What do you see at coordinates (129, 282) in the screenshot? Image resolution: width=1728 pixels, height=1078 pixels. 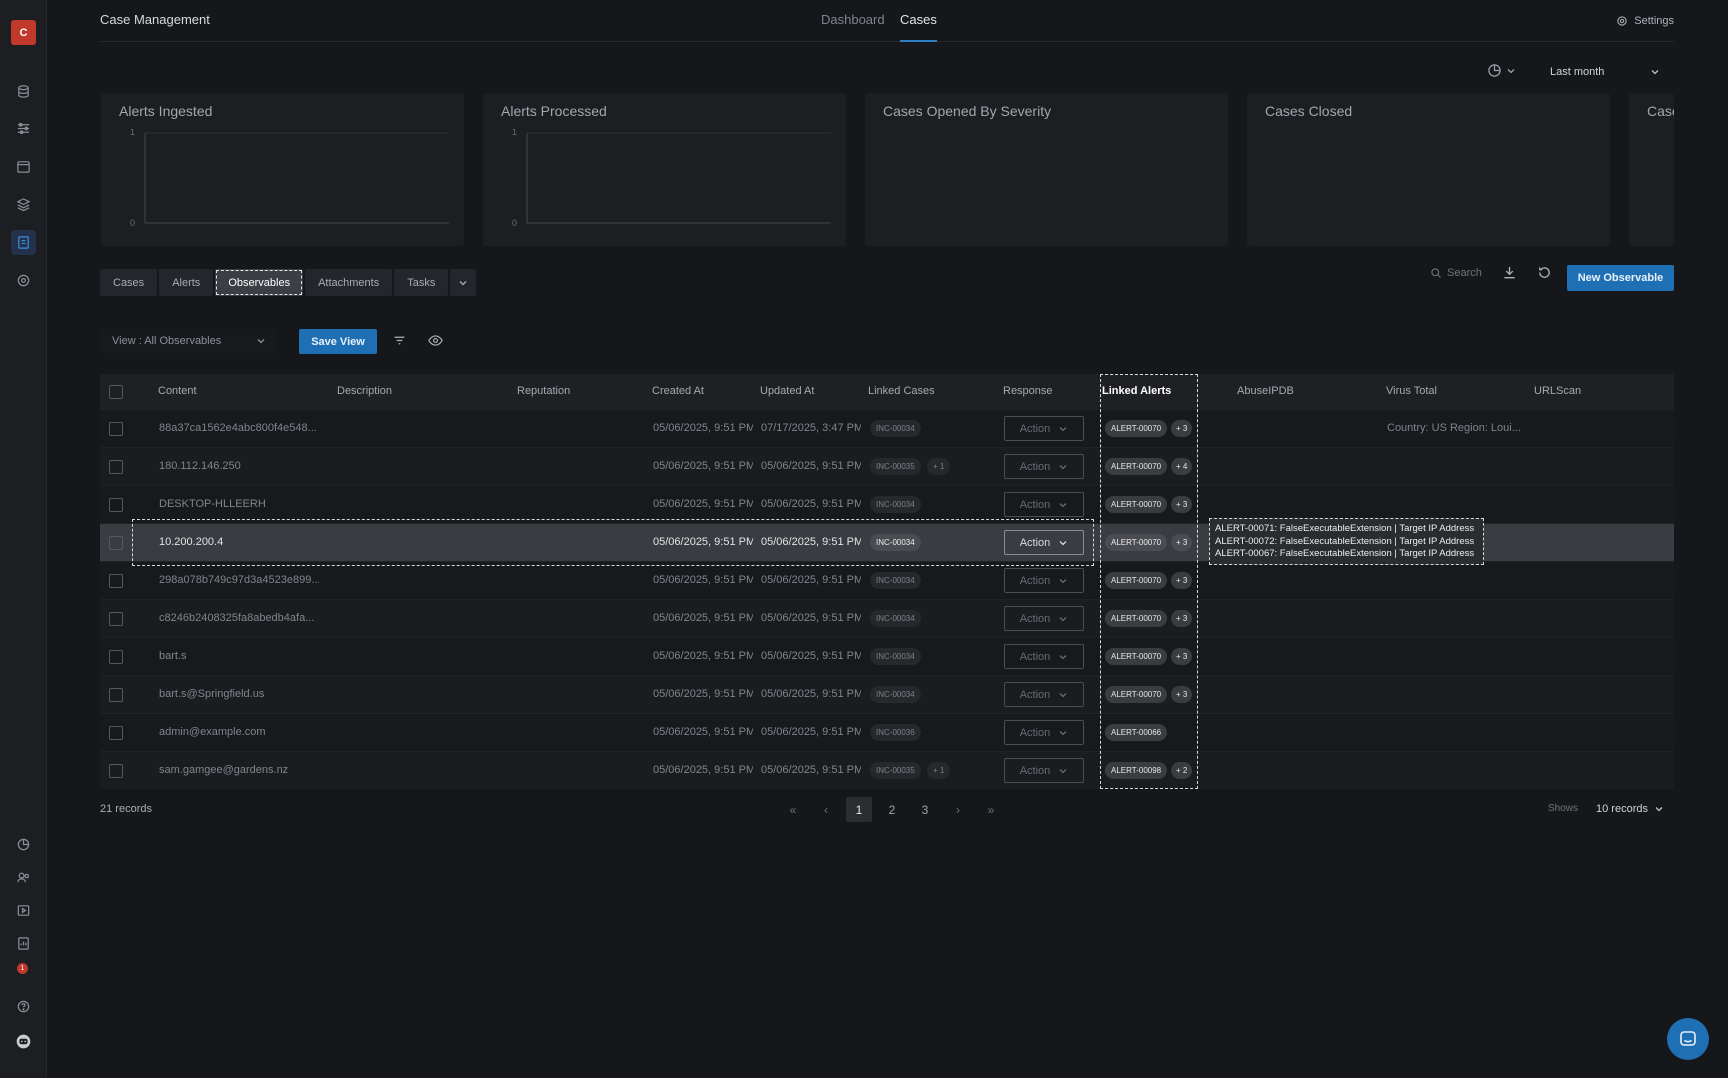 I see `subtab-cases: Cases` at bounding box center [129, 282].